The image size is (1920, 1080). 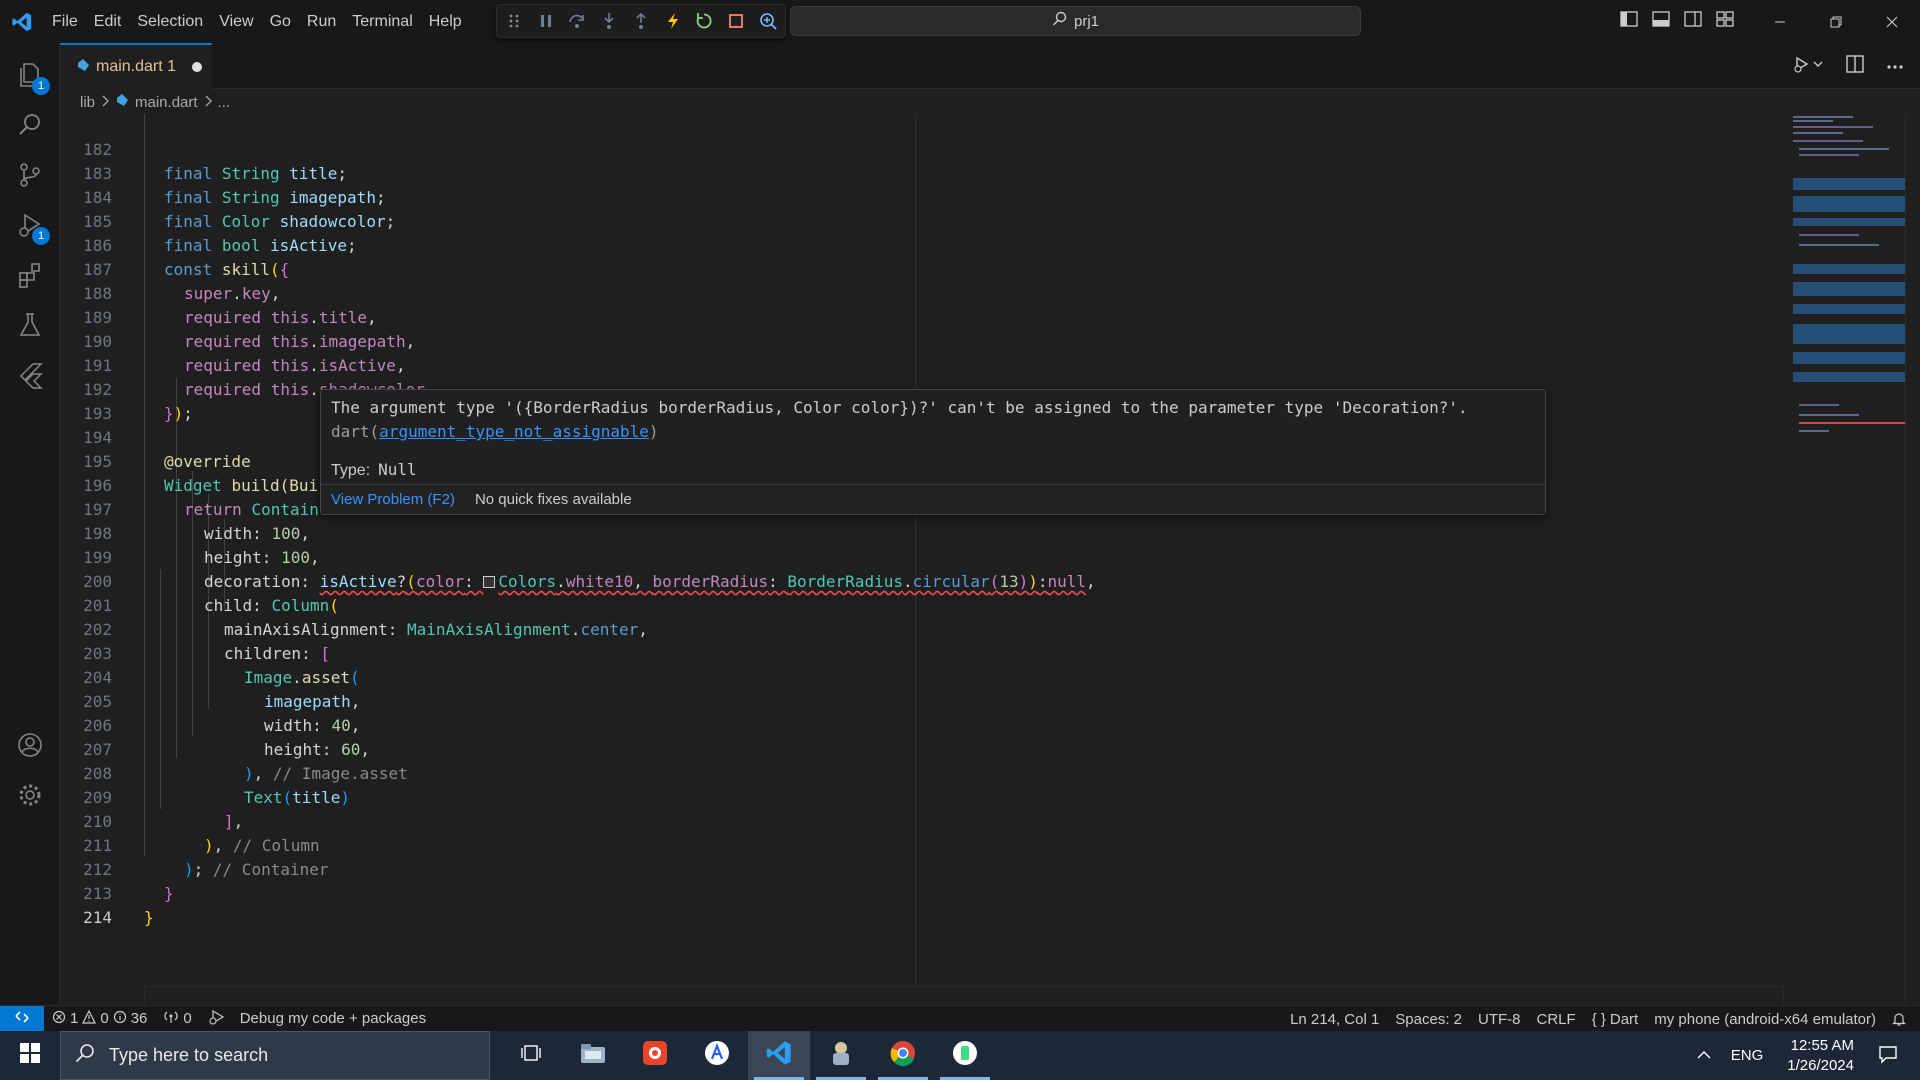 I want to click on hover-type-label: Type:, so click(x=351, y=470).